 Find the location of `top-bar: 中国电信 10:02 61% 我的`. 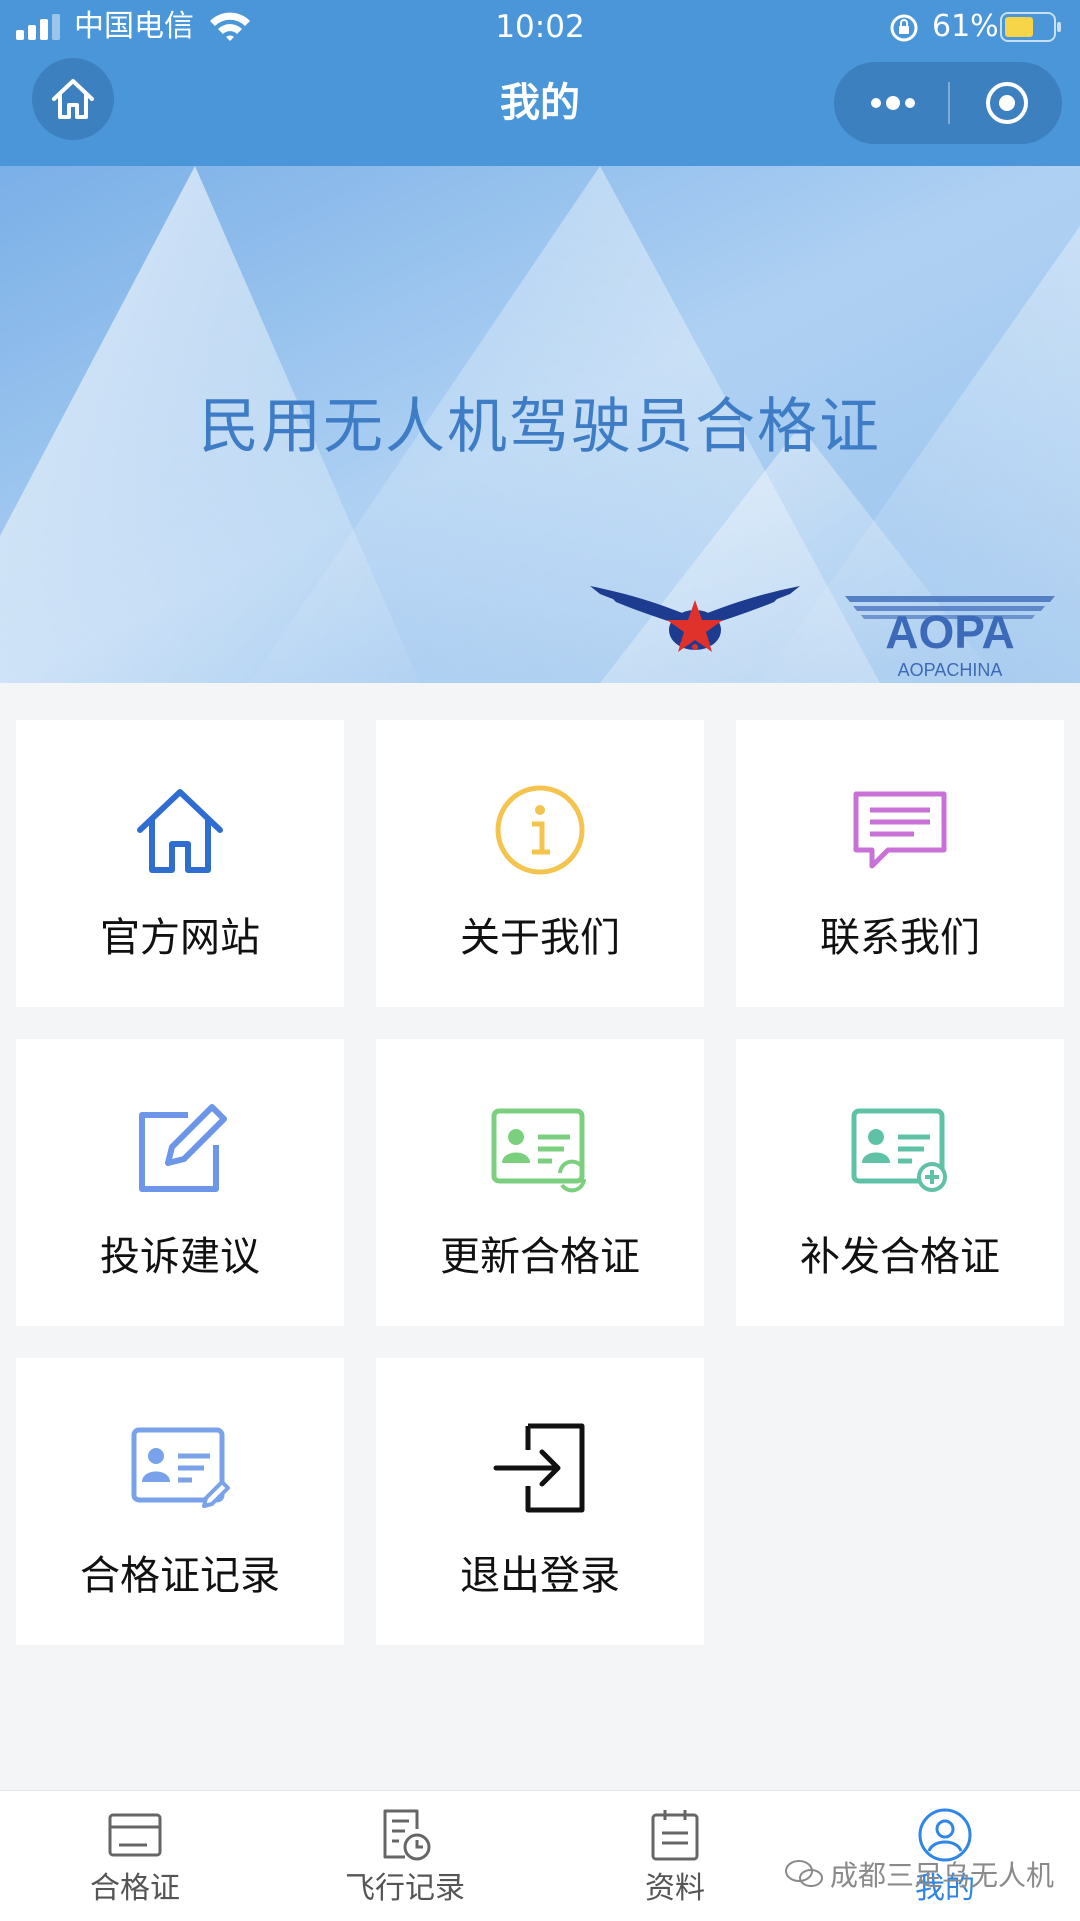

top-bar: 中国电信 10:02 61% 我的 is located at coordinates (540, 83).